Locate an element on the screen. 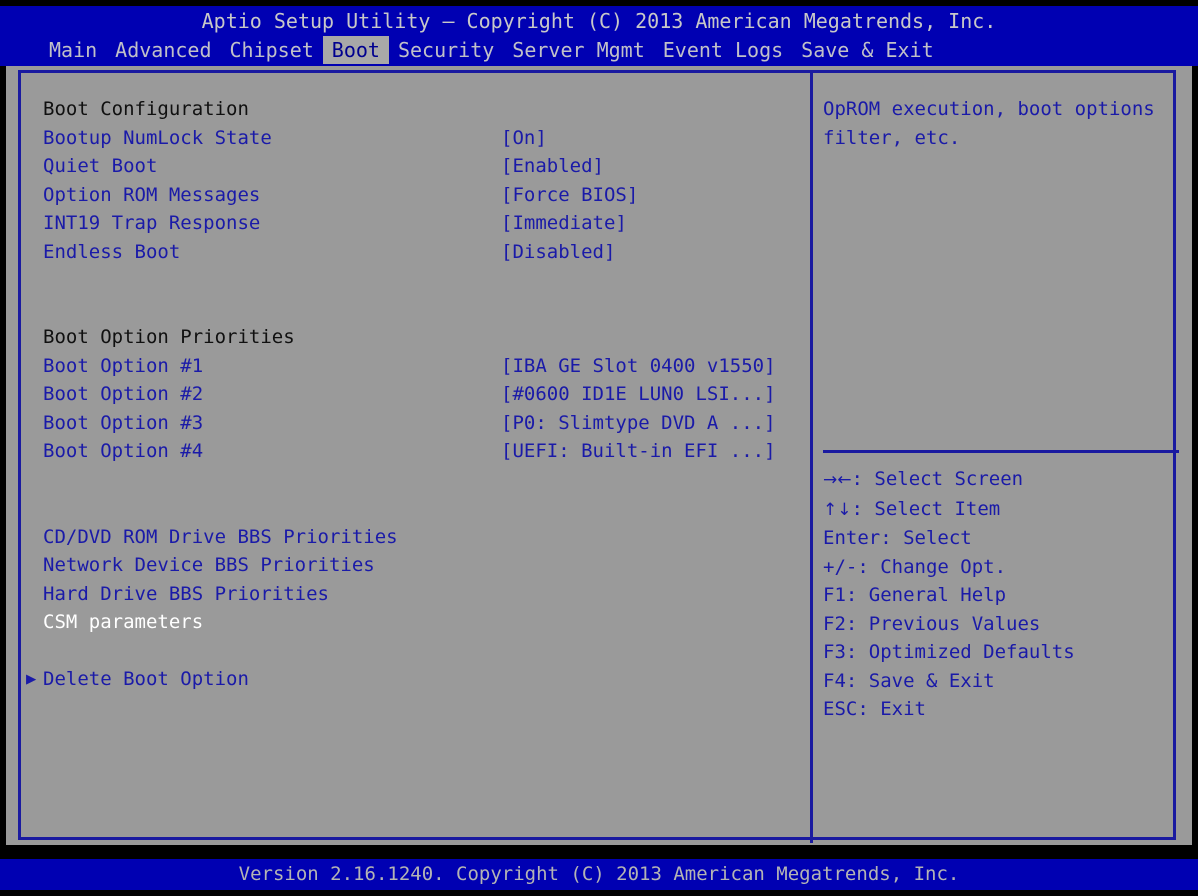 The width and height of the screenshot is (1198, 896). setting-label: Bootup NumLock State is located at coordinates (157, 137).